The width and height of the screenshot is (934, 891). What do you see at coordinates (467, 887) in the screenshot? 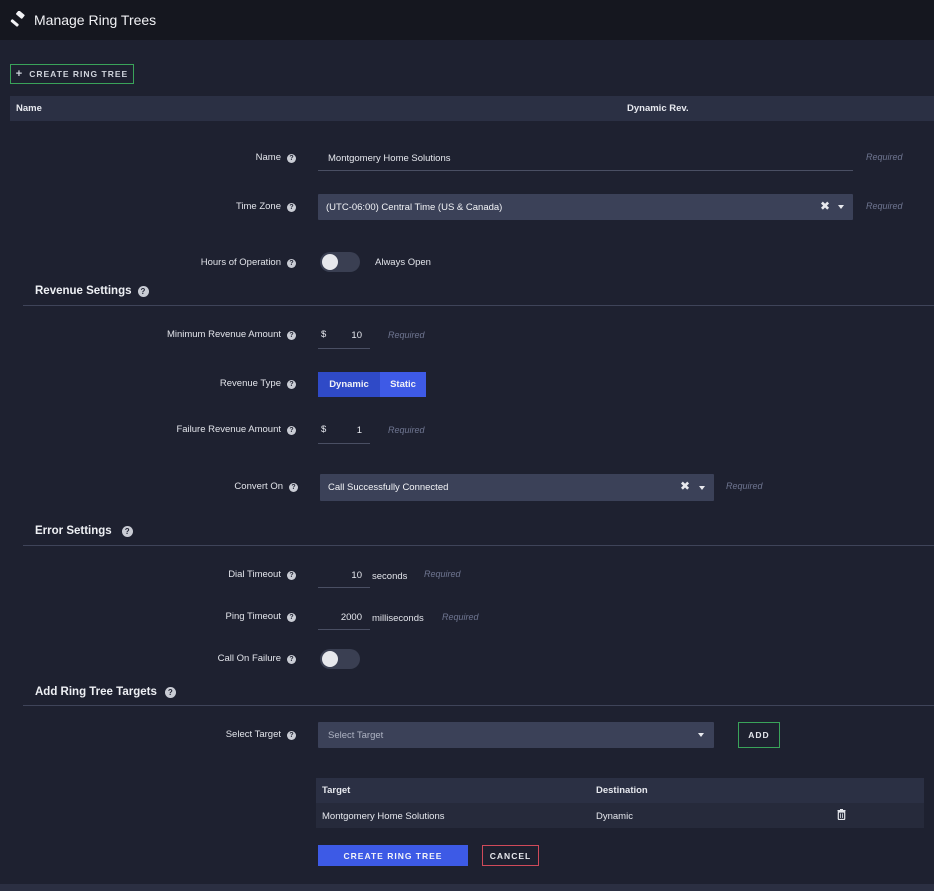
I see `bottom-bar` at bounding box center [467, 887].